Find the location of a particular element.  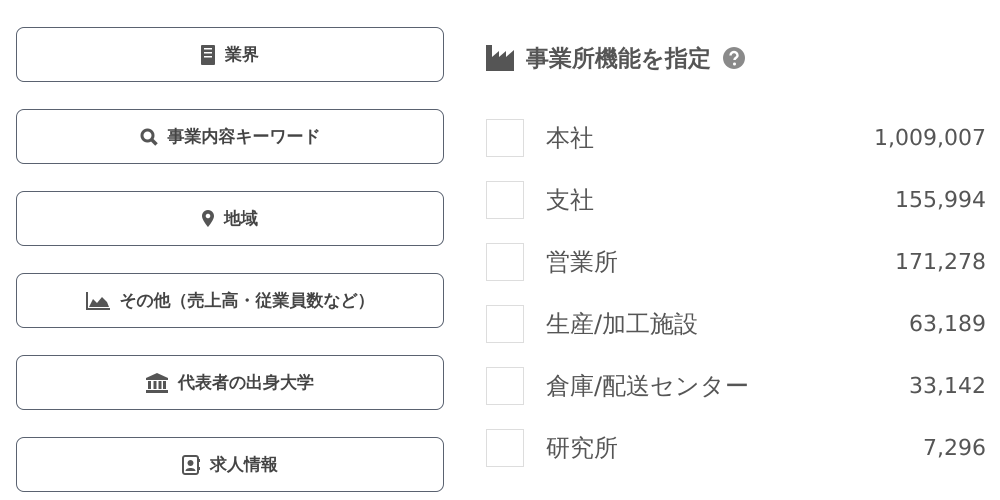

option-label: 営業所 is located at coordinates (582, 262).